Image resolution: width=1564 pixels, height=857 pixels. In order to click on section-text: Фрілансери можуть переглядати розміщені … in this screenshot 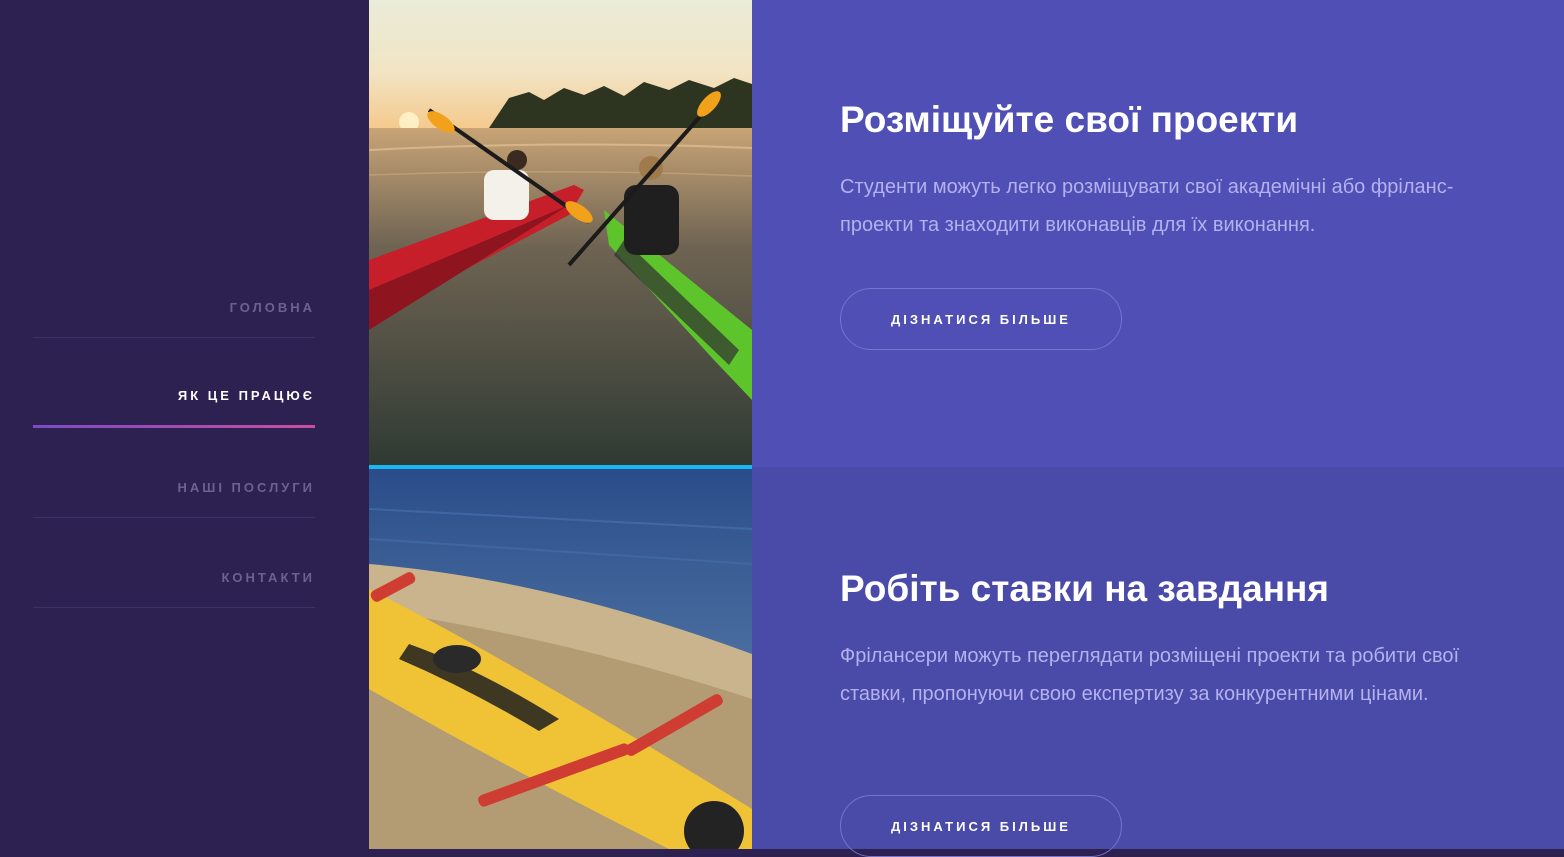, I will do `click(1150, 675)`.